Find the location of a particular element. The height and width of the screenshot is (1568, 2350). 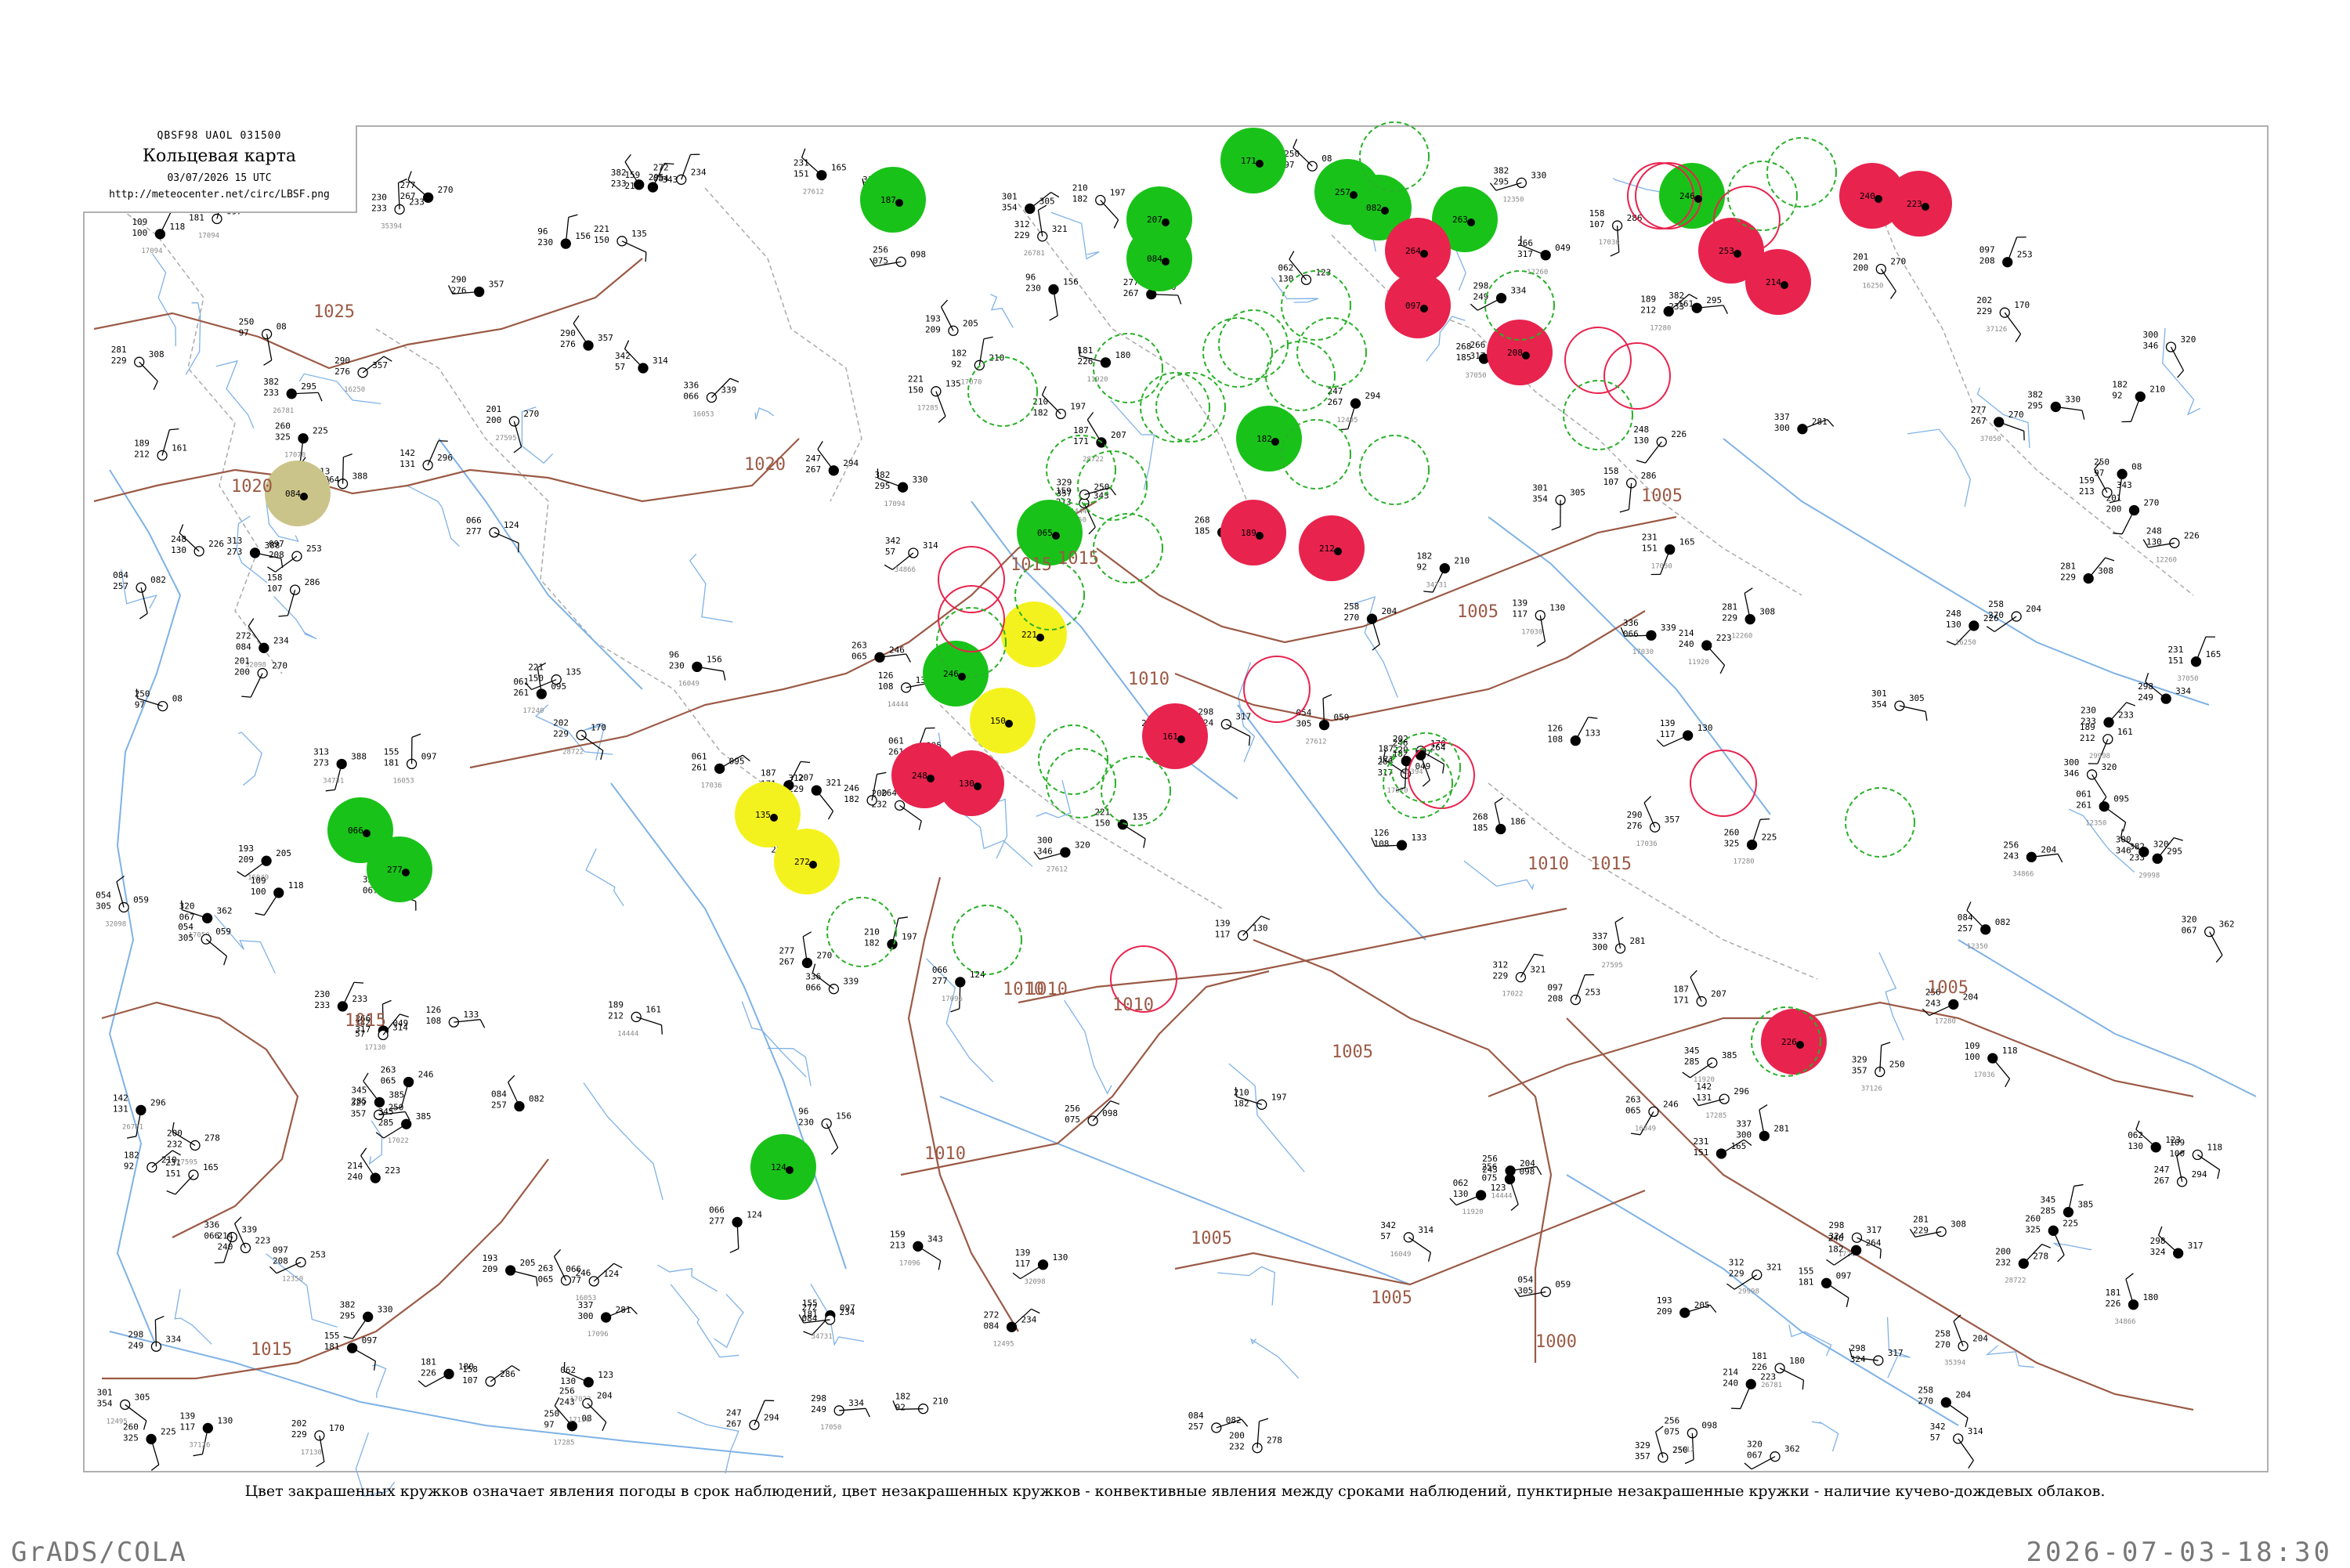

svg-text: 382 is located at coordinates (619, 173).